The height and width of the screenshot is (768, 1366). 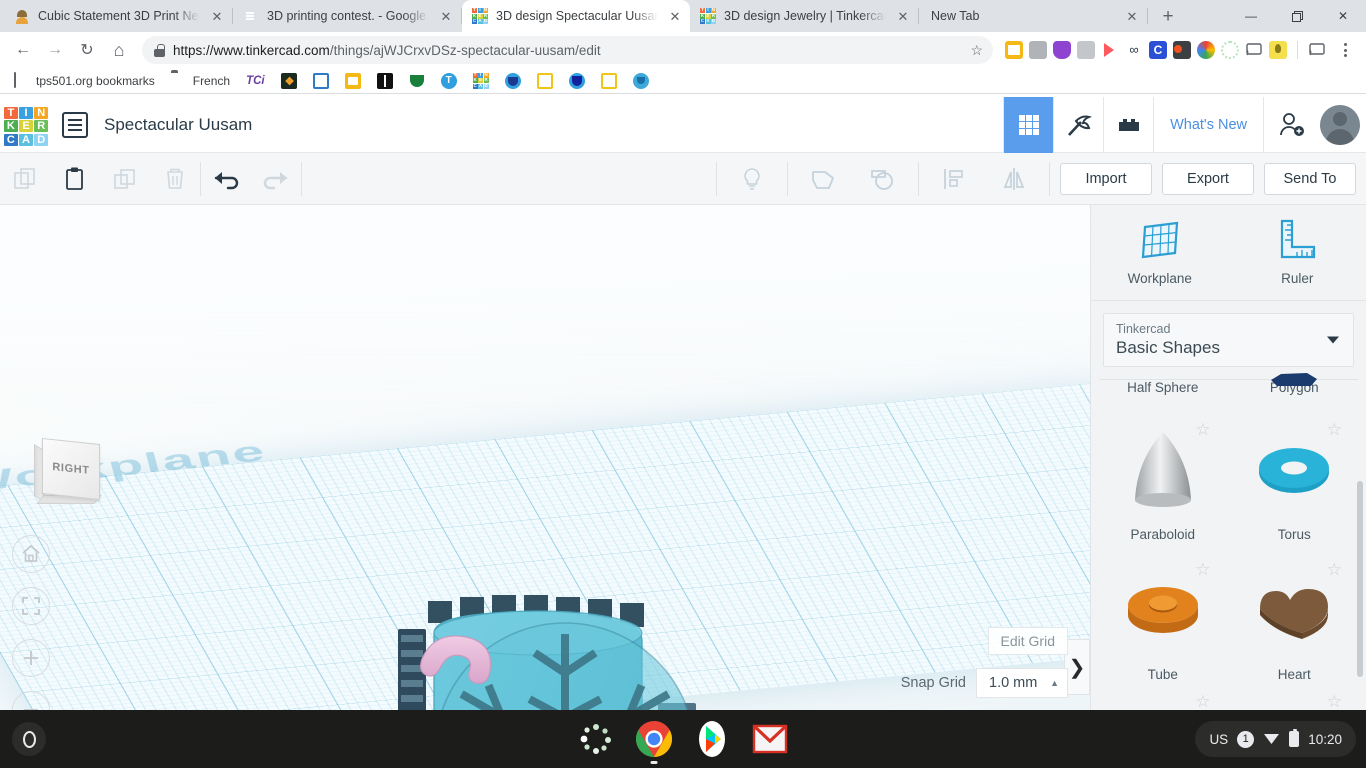 What do you see at coordinates (1027, 641) in the screenshot?
I see `edit-grid-button: Edit Grid` at bounding box center [1027, 641].